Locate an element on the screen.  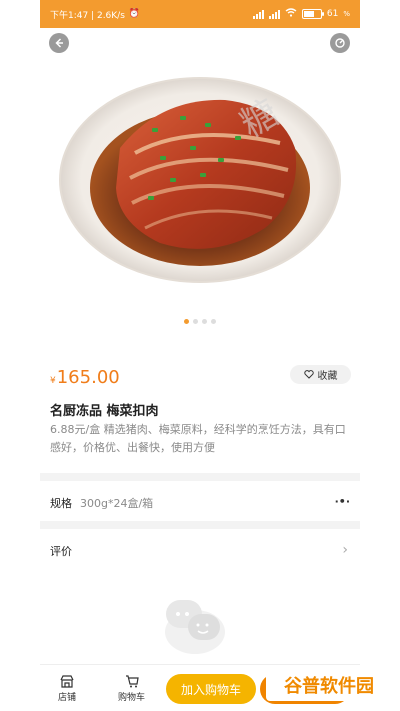
spec-label: 规格 is located at coordinates (61, 503).